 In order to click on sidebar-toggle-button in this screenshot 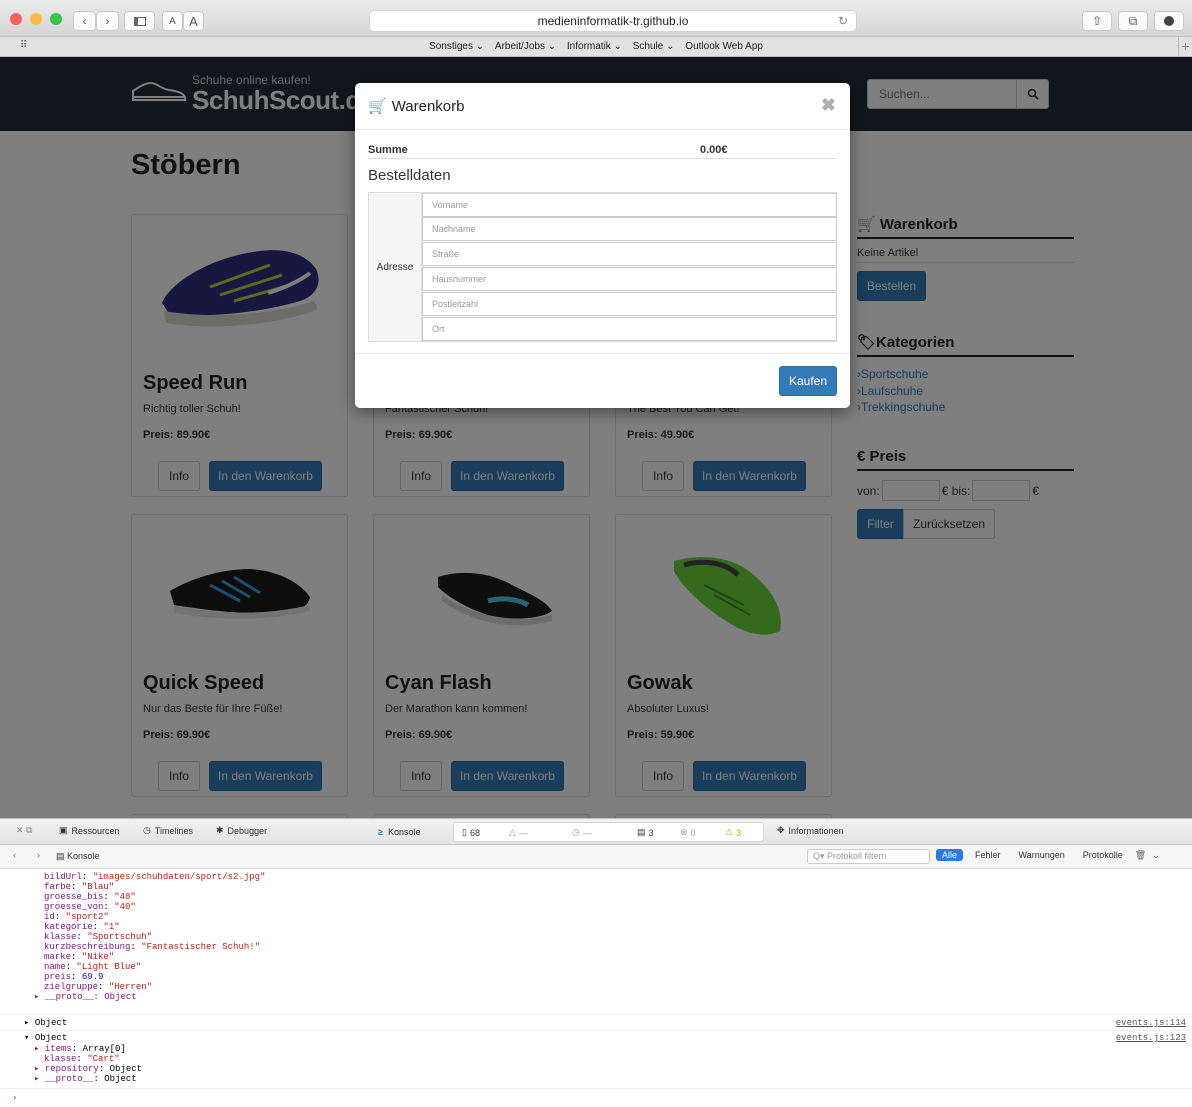, I will do `click(139, 21)`.